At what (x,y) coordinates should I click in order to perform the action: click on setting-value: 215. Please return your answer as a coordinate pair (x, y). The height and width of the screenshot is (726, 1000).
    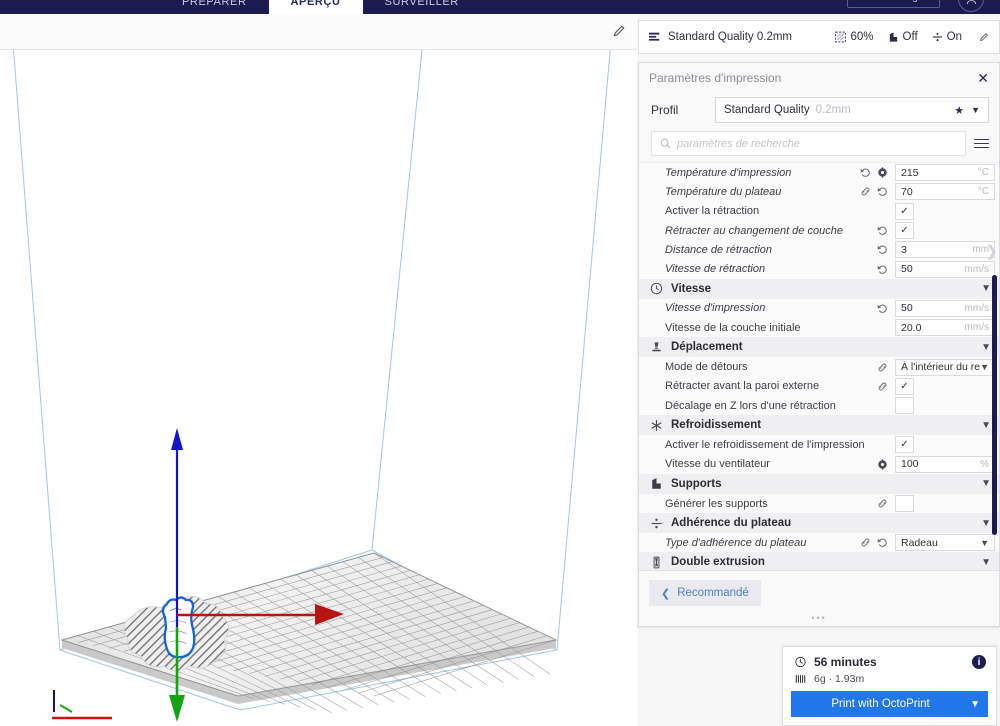
    Looking at the image, I should click on (910, 172).